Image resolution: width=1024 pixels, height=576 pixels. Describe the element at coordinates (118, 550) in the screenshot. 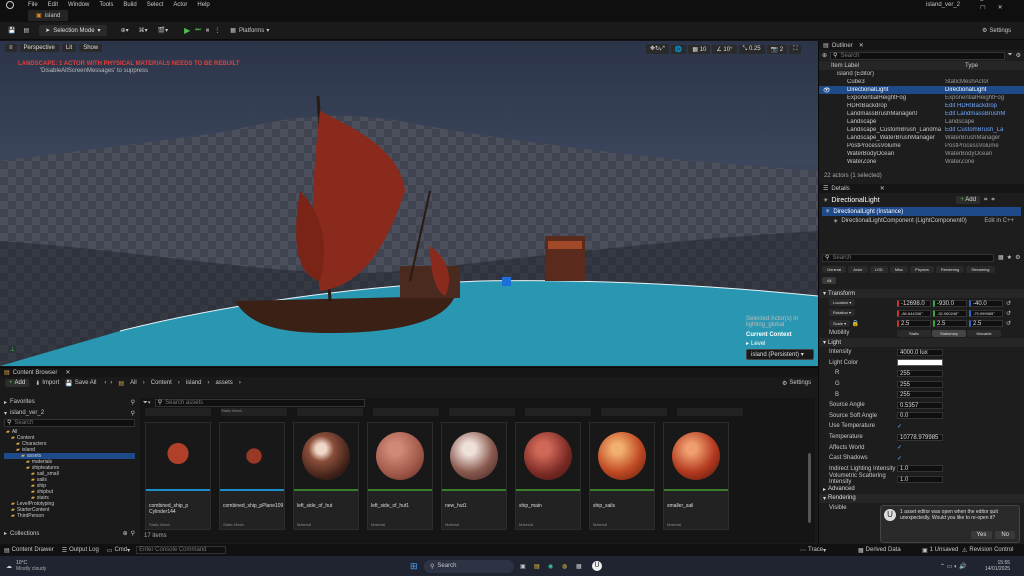

I see `cmd-button: ▭ Cmd ▾` at that location.